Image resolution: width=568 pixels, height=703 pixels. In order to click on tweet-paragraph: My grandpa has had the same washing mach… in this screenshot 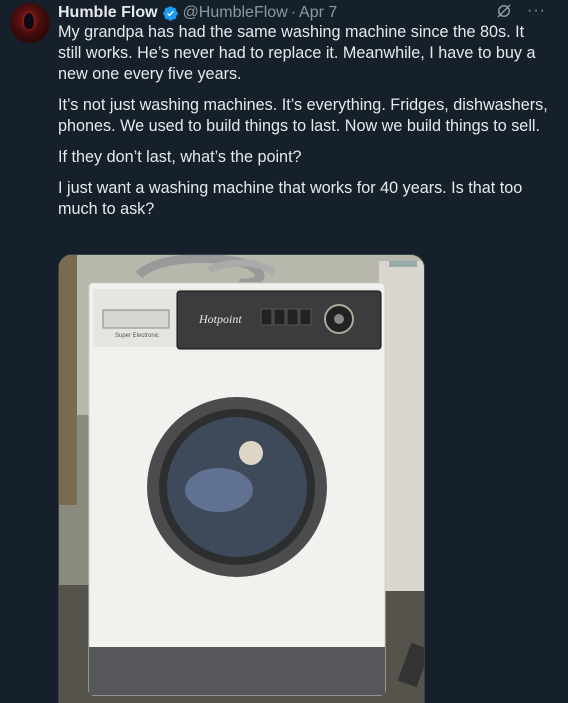, I will do `click(297, 53)`.